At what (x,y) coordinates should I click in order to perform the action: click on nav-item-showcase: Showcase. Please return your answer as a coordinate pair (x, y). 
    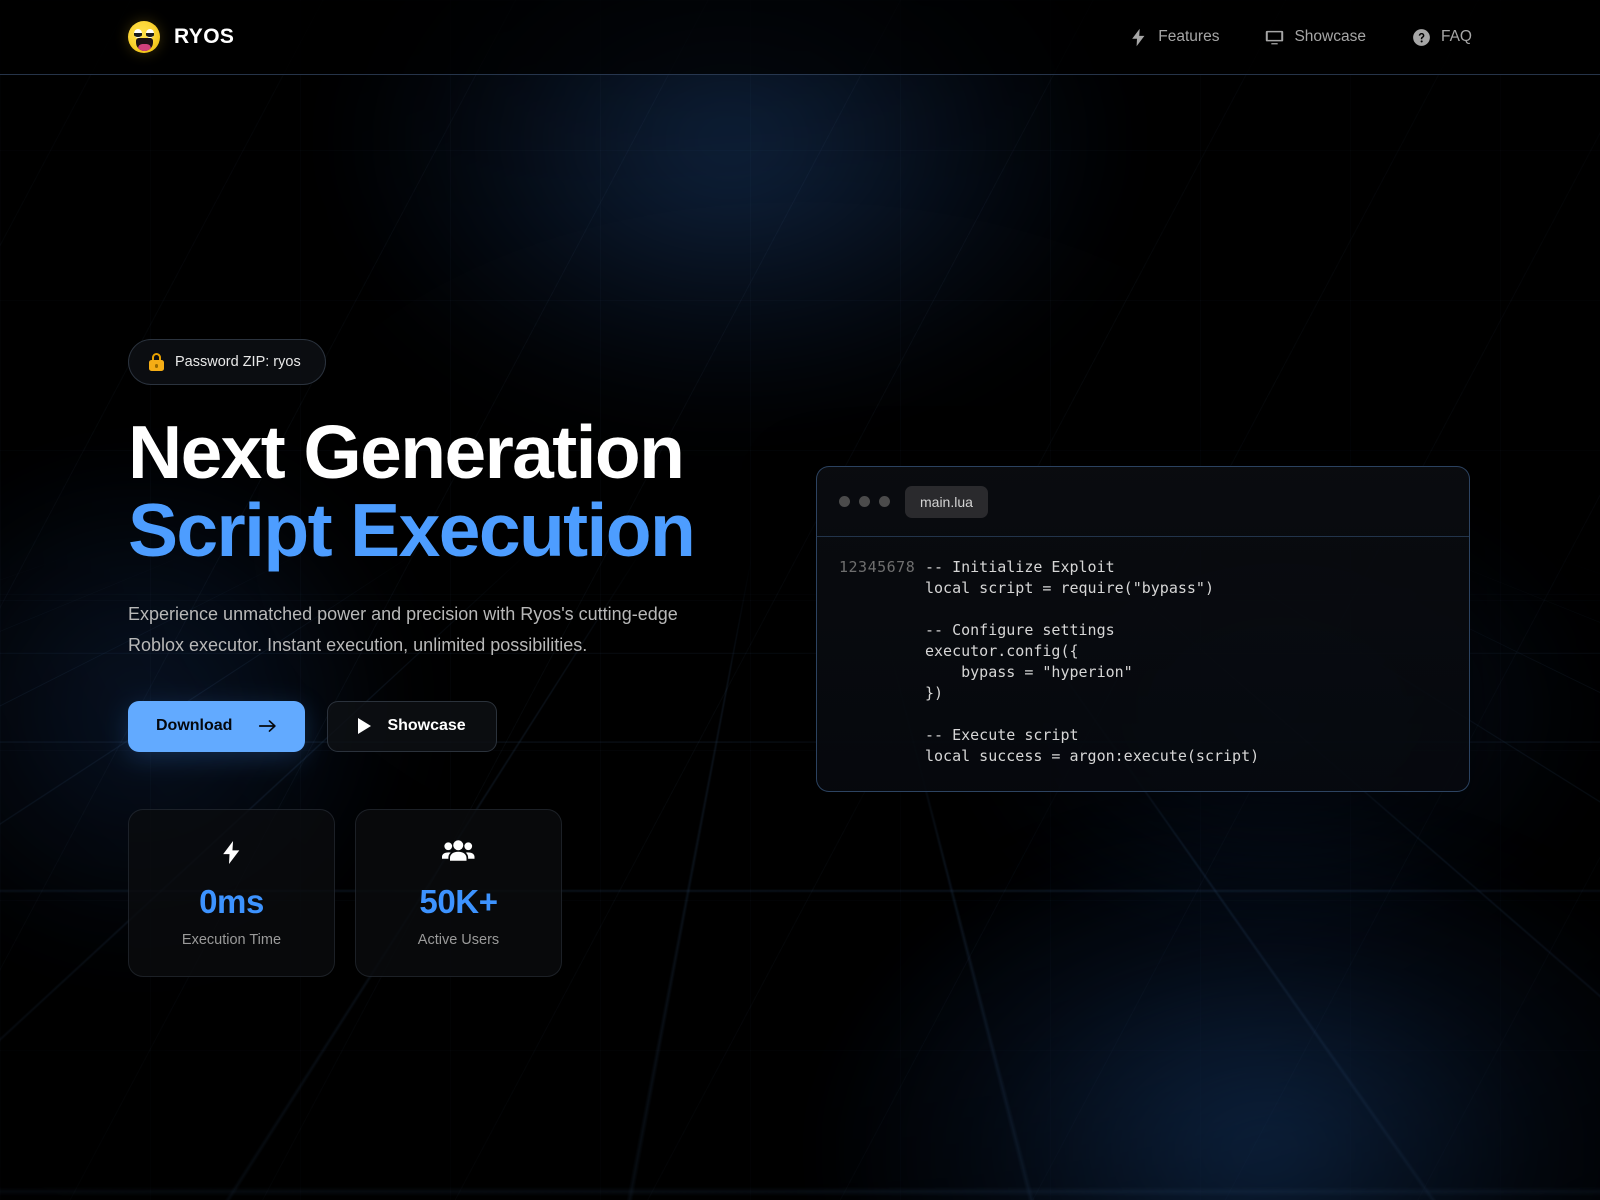
    Looking at the image, I should click on (1315, 37).